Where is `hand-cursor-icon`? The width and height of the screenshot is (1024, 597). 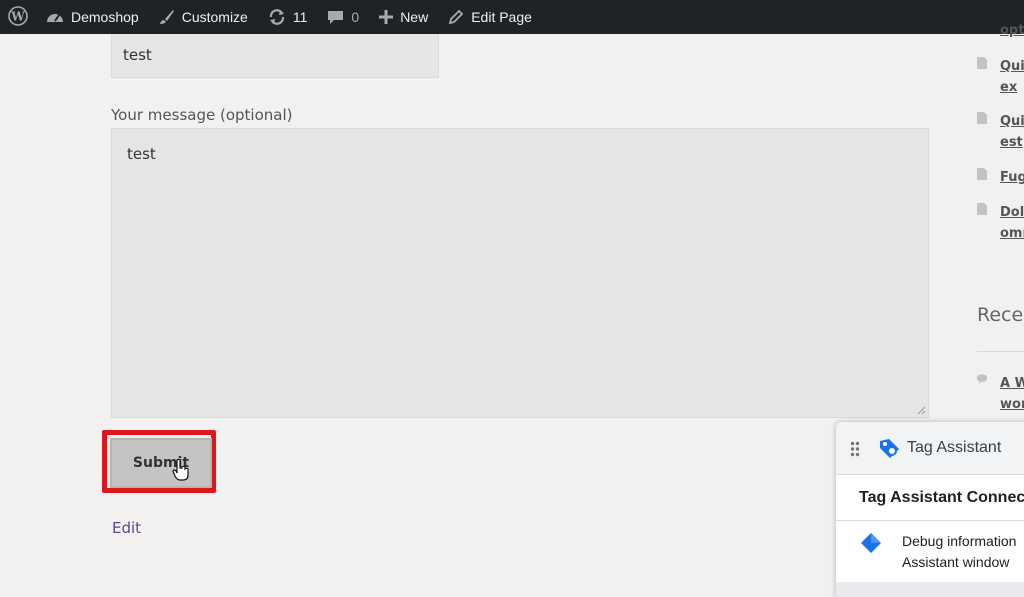
hand-cursor-icon is located at coordinates (181, 472).